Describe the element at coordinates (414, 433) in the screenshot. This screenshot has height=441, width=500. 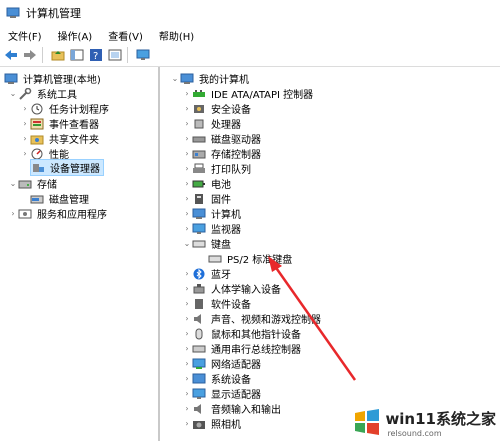
I see `watermark-url: relsound.com` at that location.